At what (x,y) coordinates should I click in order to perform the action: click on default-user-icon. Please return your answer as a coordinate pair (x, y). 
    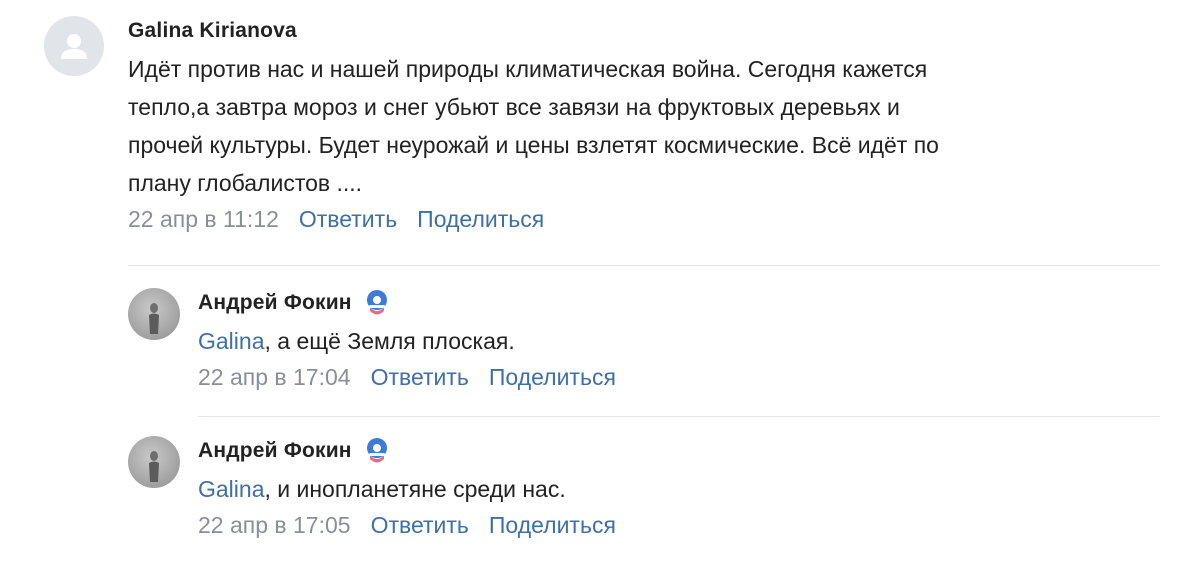
    Looking at the image, I should click on (74, 46).